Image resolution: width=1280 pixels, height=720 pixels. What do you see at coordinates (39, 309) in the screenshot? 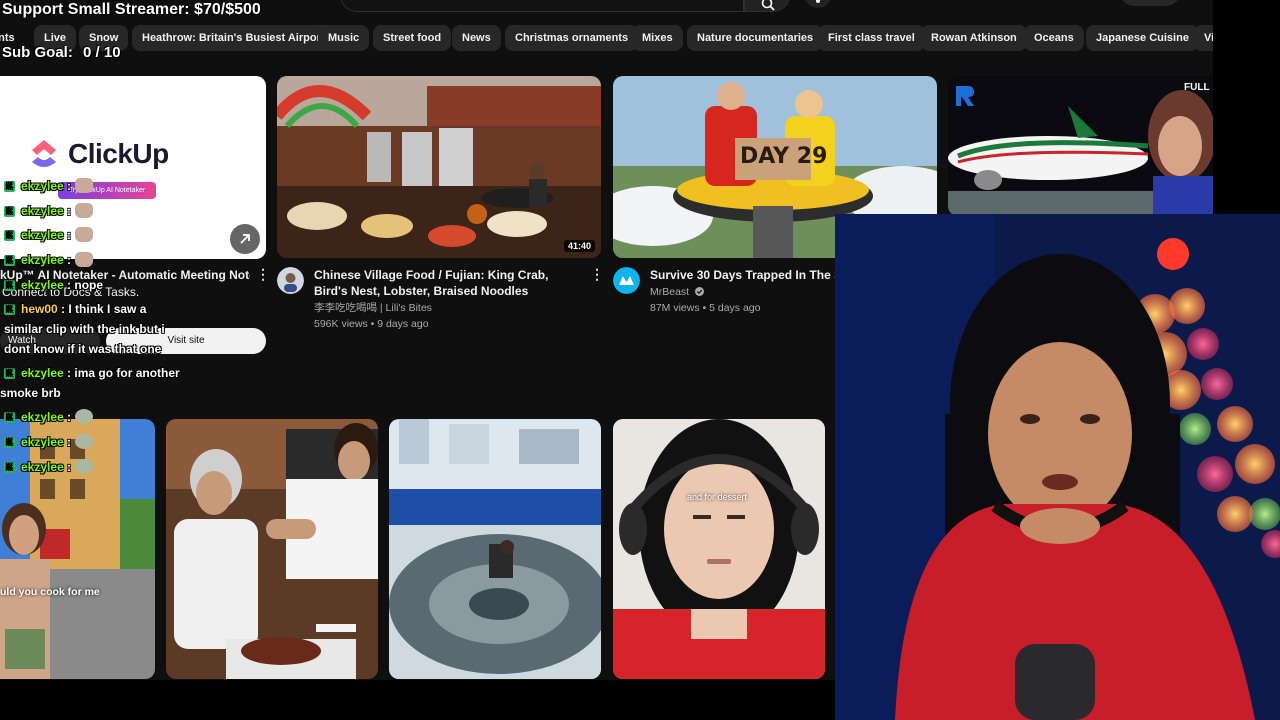
I see `chat-username: hew00` at bounding box center [39, 309].